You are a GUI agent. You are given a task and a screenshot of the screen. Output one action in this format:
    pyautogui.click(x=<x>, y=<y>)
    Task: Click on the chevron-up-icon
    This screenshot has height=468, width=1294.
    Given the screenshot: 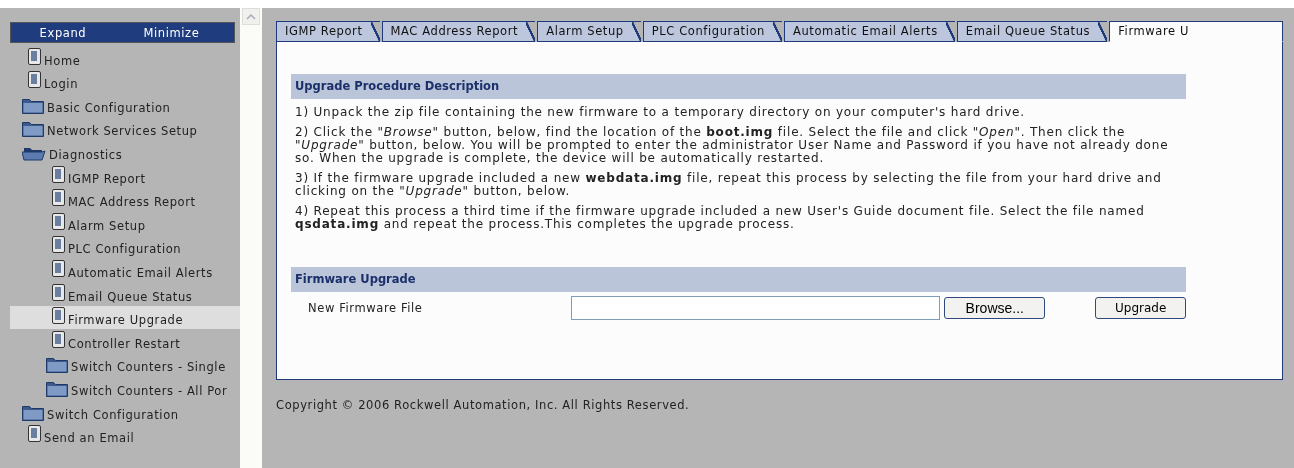 What is the action you would take?
    pyautogui.click(x=251, y=16)
    